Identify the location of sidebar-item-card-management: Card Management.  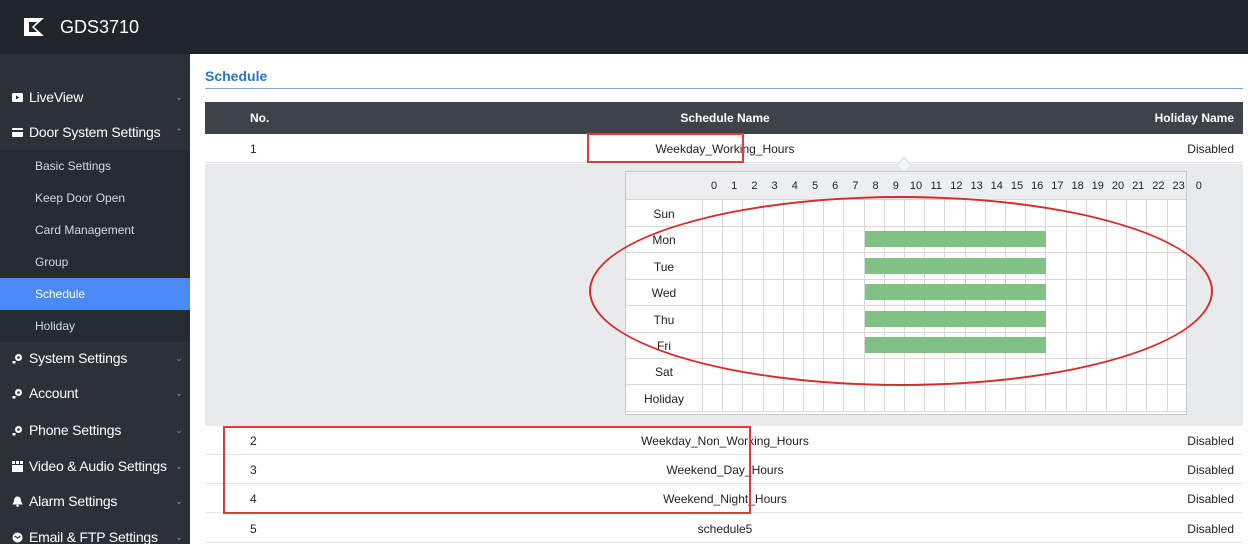
(95, 230).